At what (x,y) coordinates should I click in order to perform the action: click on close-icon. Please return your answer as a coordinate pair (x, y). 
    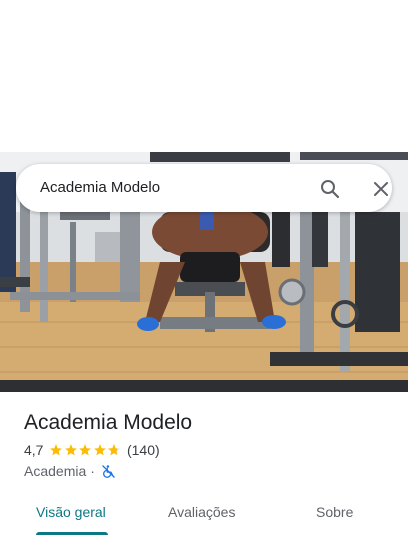
    Looking at the image, I should click on (381, 189).